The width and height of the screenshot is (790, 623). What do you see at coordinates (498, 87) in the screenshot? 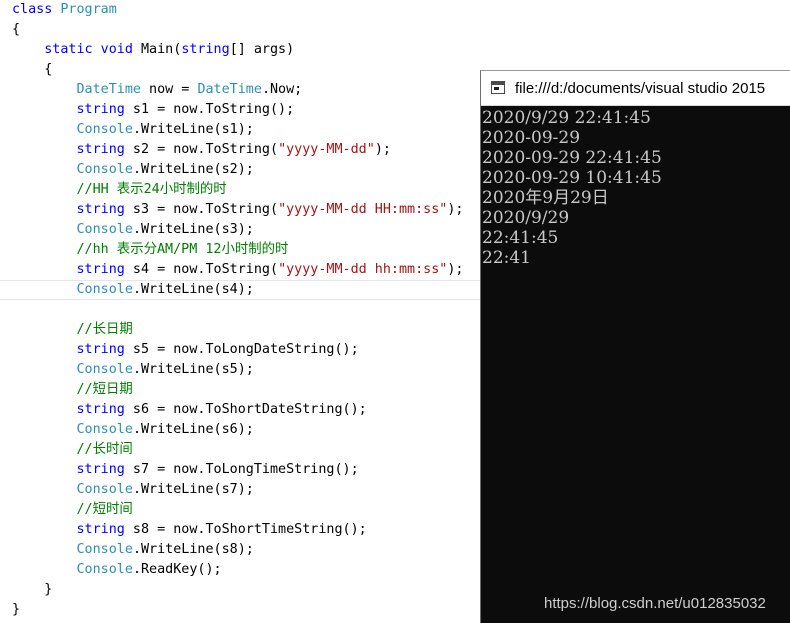
I see `console-window-icon` at bounding box center [498, 87].